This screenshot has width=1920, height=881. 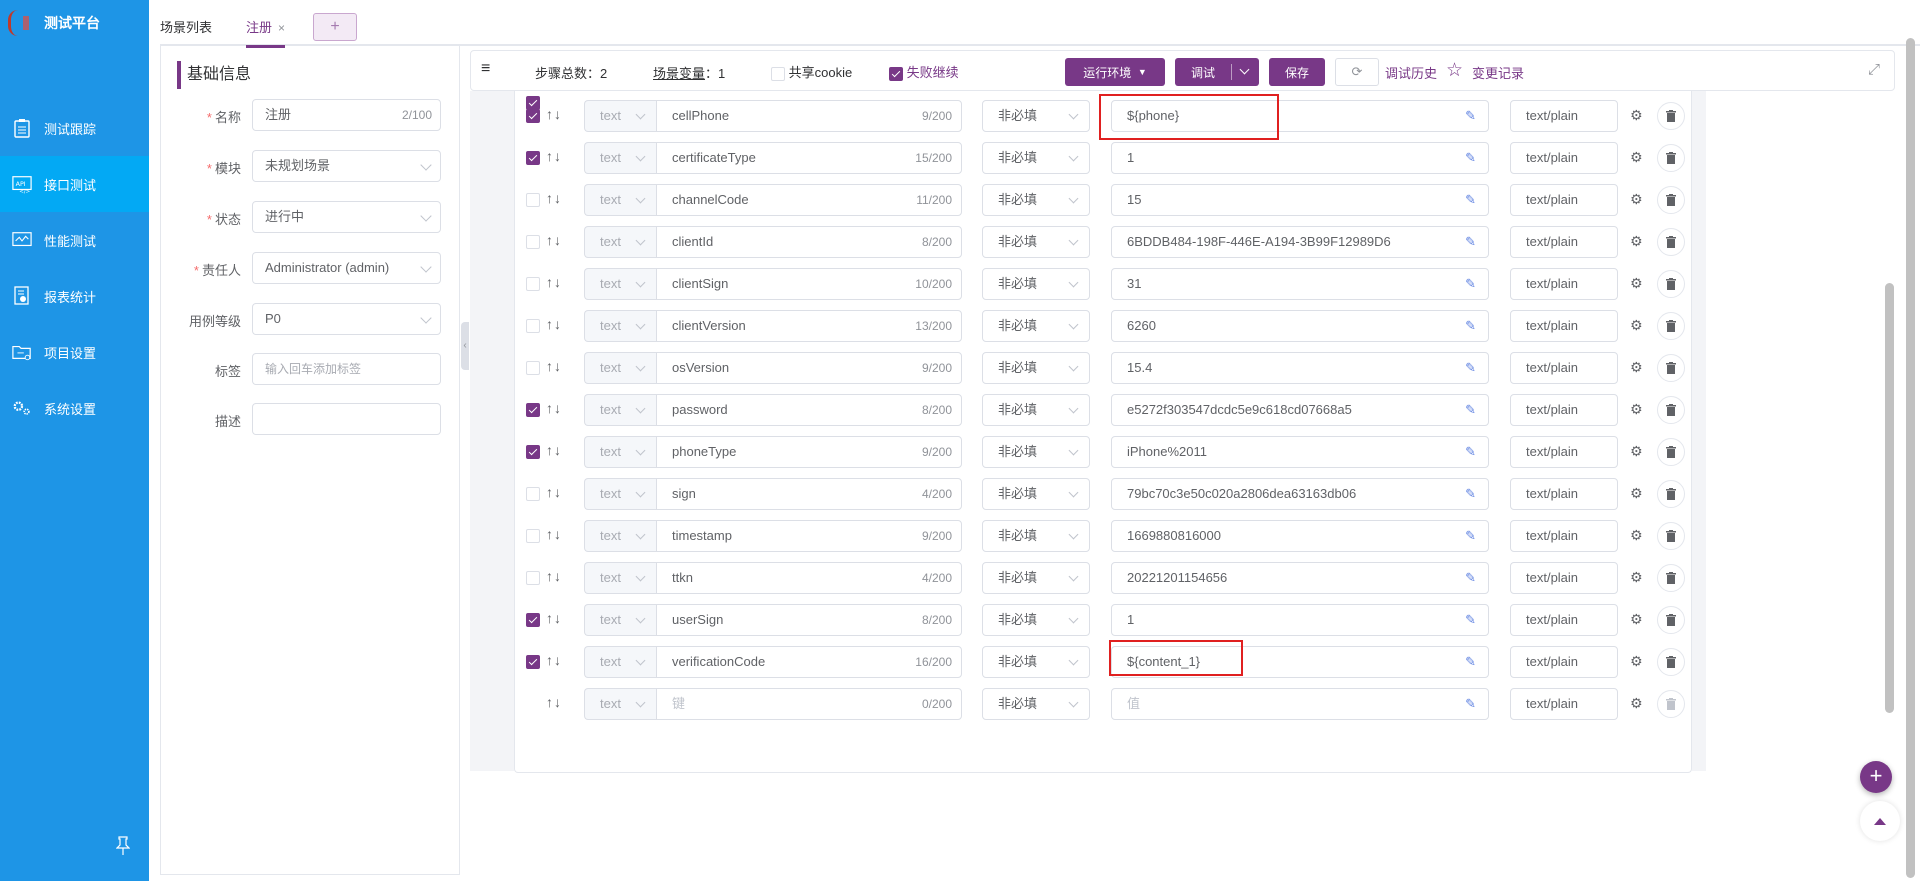 I want to click on changelog-link: 变更记录, so click(x=1498, y=72).